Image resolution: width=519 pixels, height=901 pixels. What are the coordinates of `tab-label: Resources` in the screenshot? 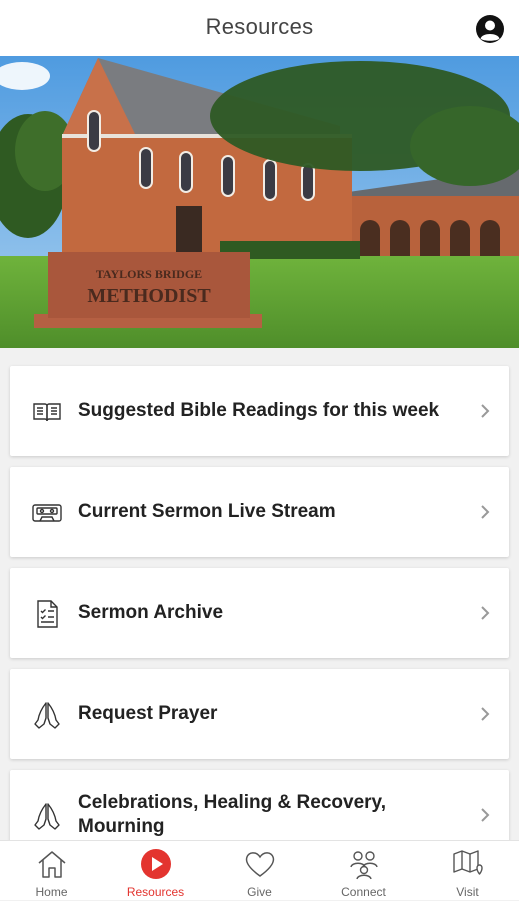 It's located at (155, 892).